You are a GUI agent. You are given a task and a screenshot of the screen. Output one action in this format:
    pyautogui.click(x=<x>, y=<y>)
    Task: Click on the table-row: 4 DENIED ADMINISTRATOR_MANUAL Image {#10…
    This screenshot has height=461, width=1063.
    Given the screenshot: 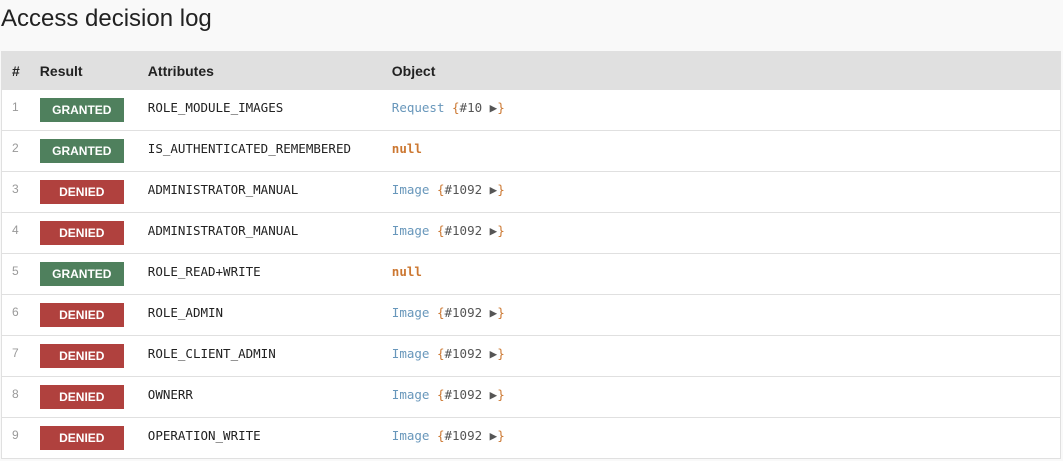 What is the action you would take?
    pyautogui.click(x=531, y=233)
    